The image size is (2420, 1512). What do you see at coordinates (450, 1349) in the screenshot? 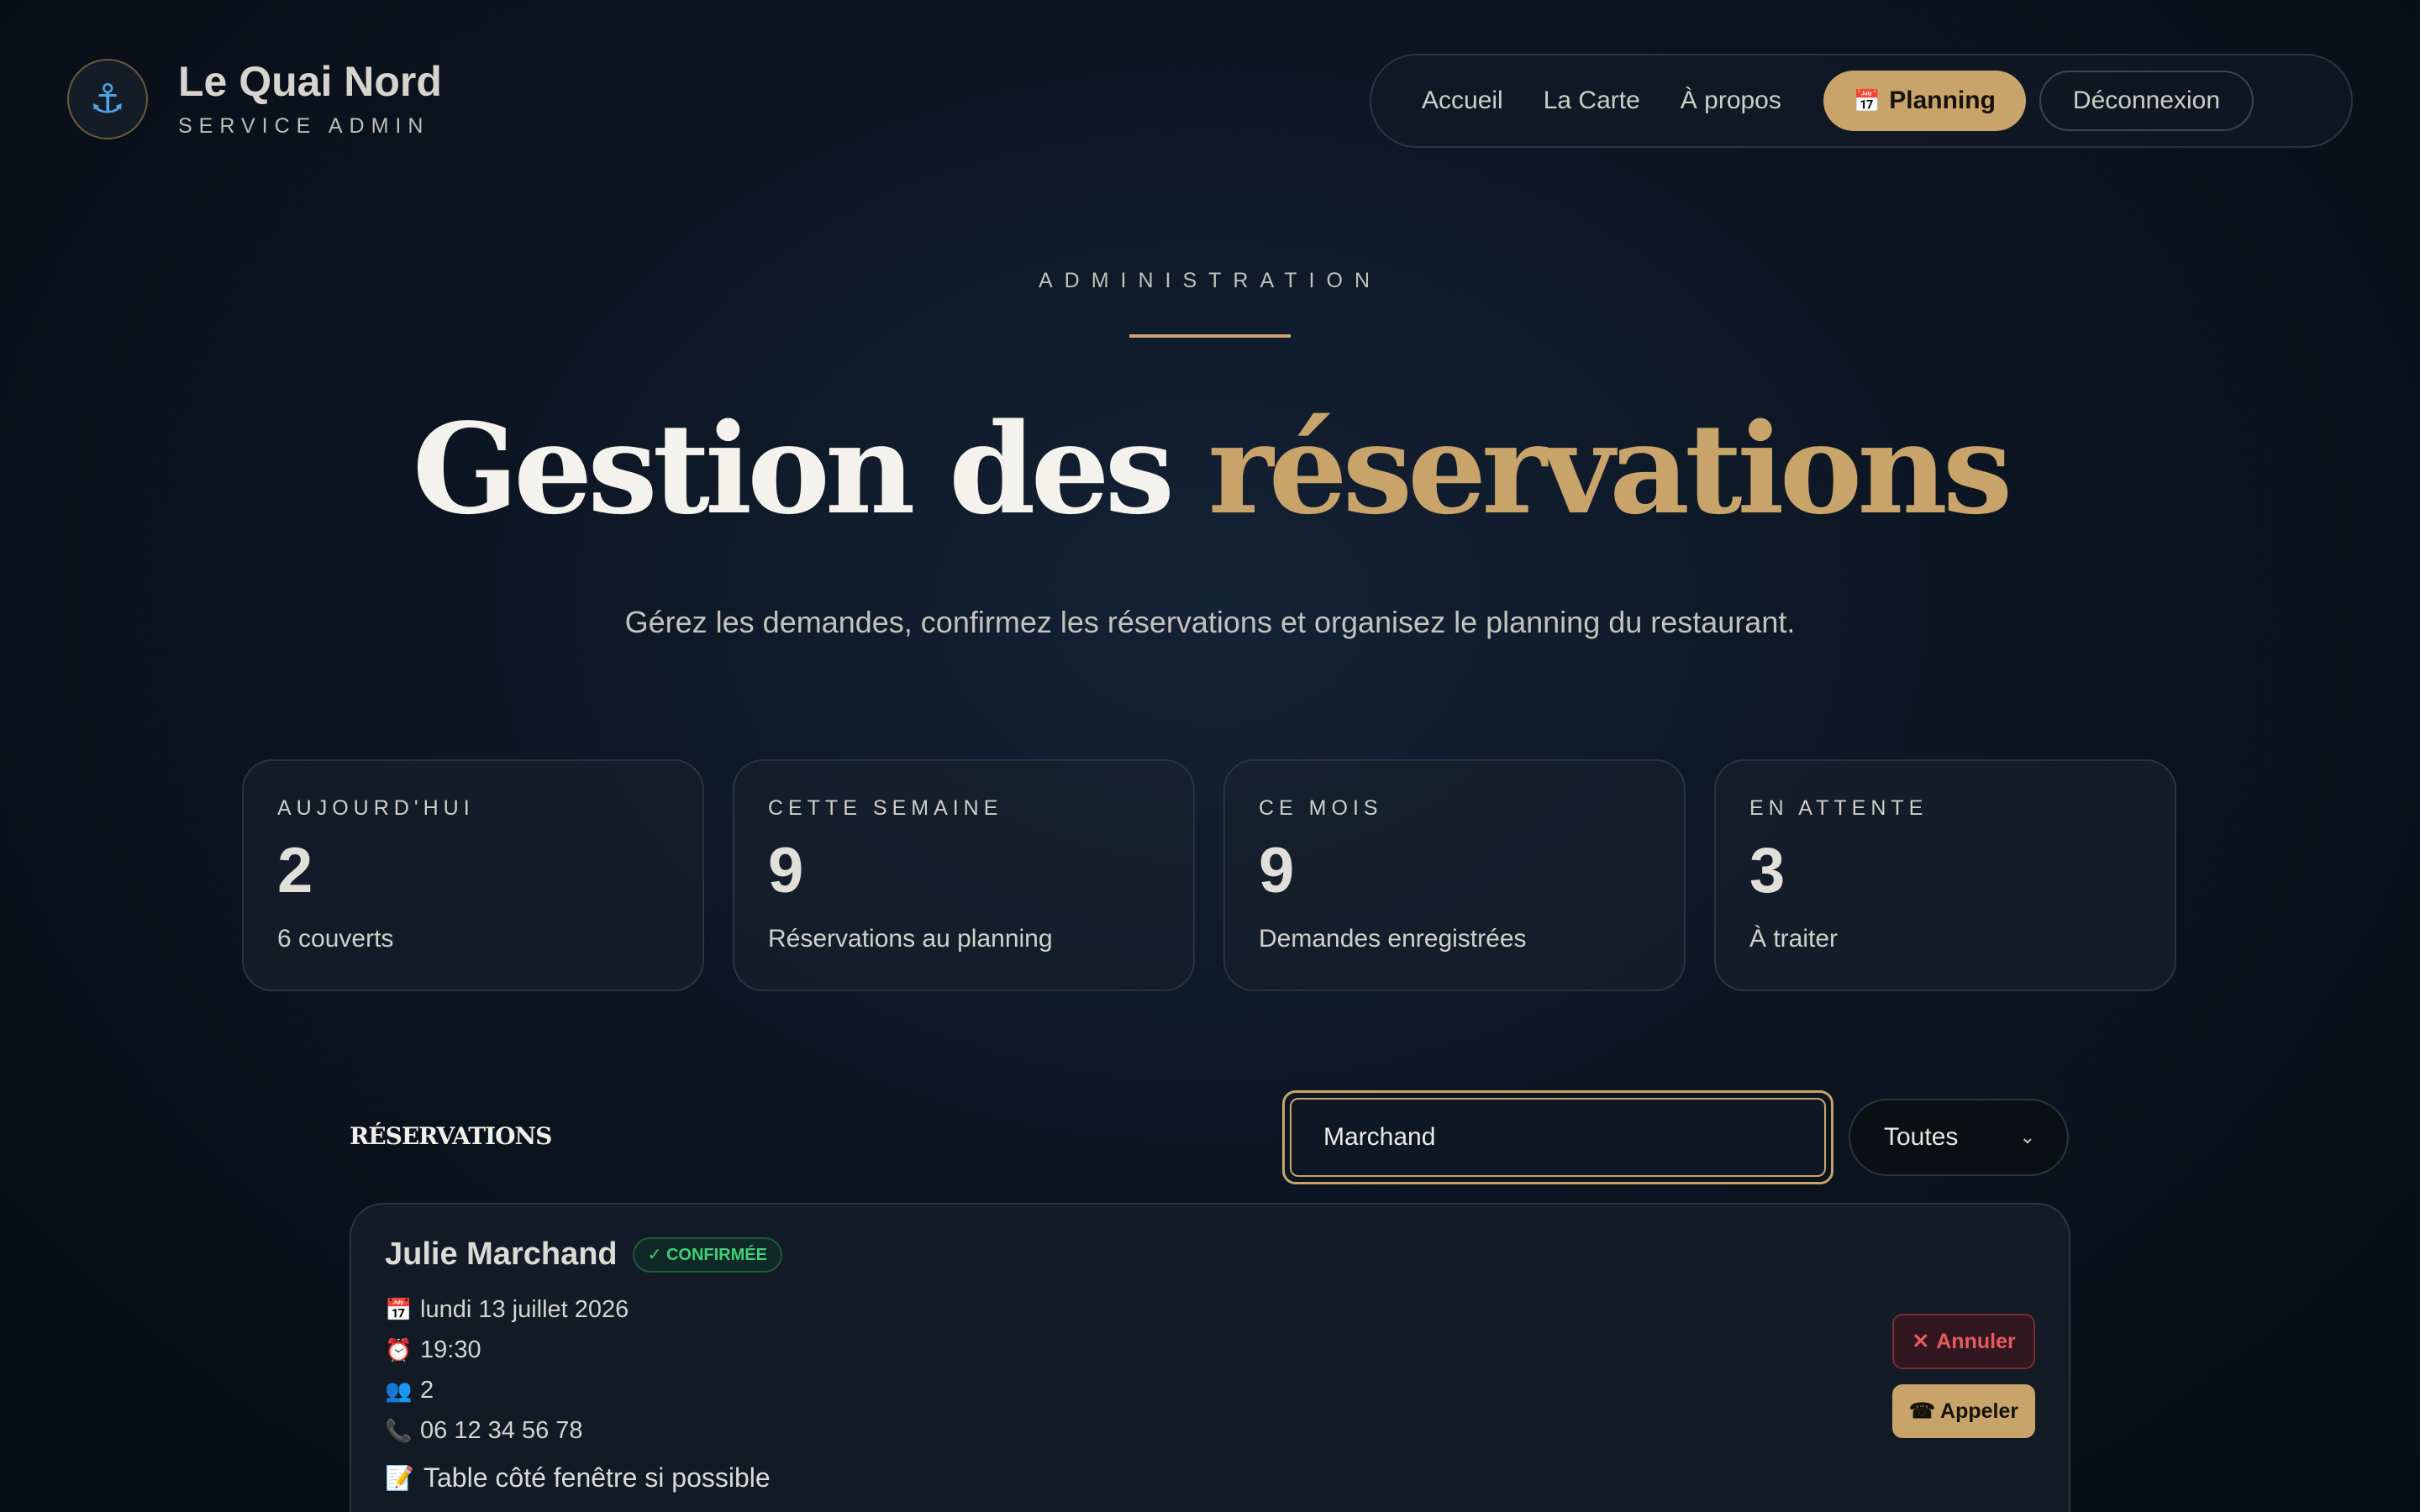
I see `reservation-time-text: 19:30` at bounding box center [450, 1349].